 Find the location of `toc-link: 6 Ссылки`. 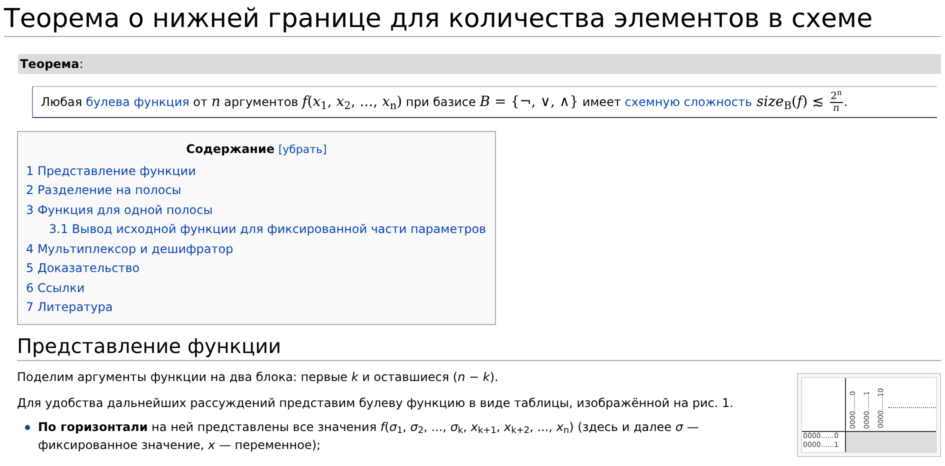

toc-link: 6 Ссылки is located at coordinates (256, 288).